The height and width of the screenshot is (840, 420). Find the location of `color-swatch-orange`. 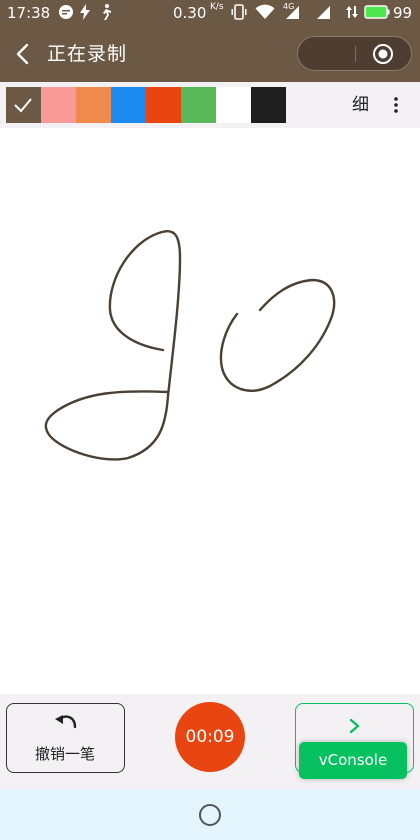

color-swatch-orange is located at coordinates (93, 105).